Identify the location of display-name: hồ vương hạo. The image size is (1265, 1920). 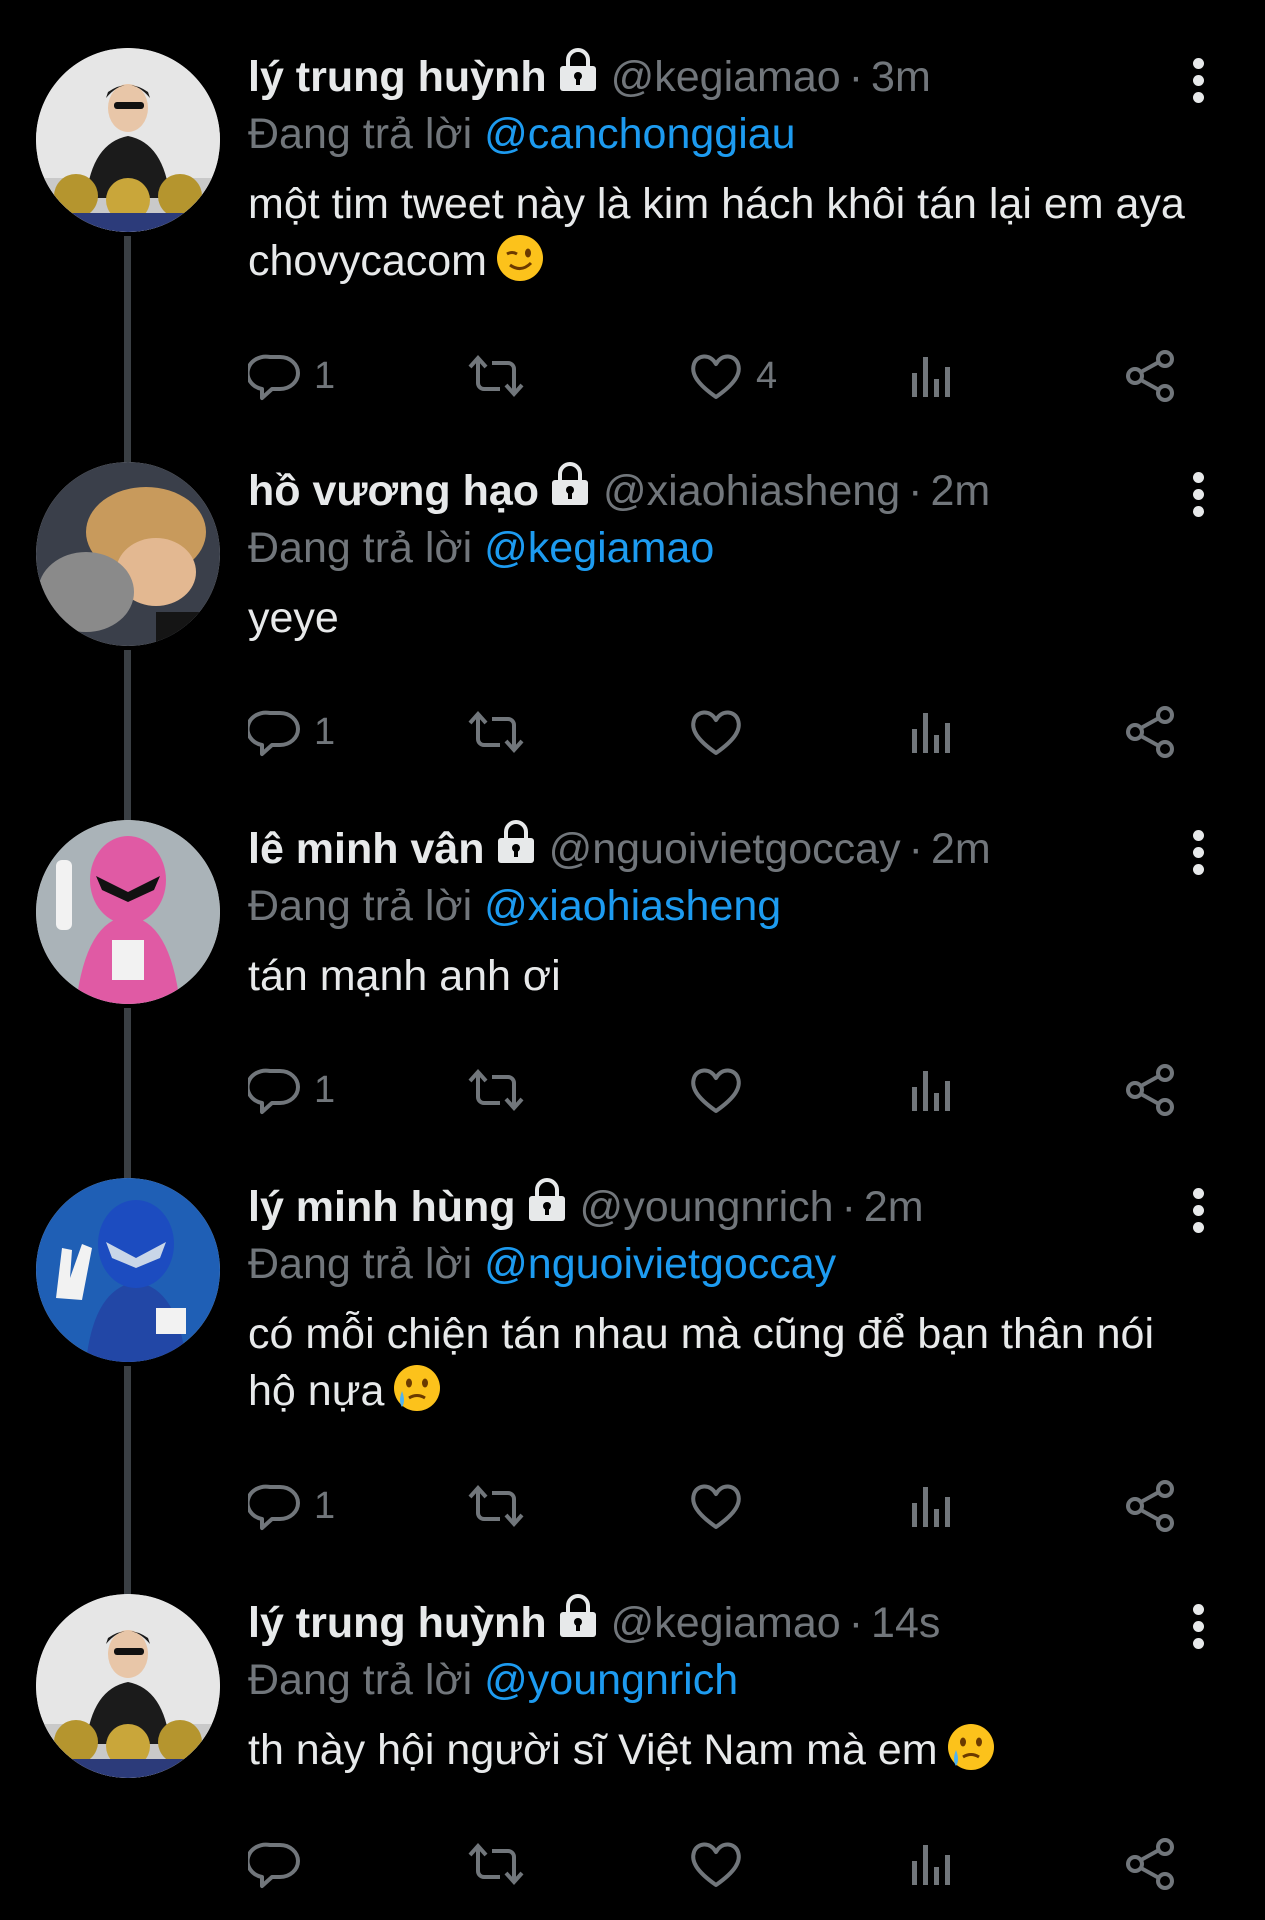
(393, 491).